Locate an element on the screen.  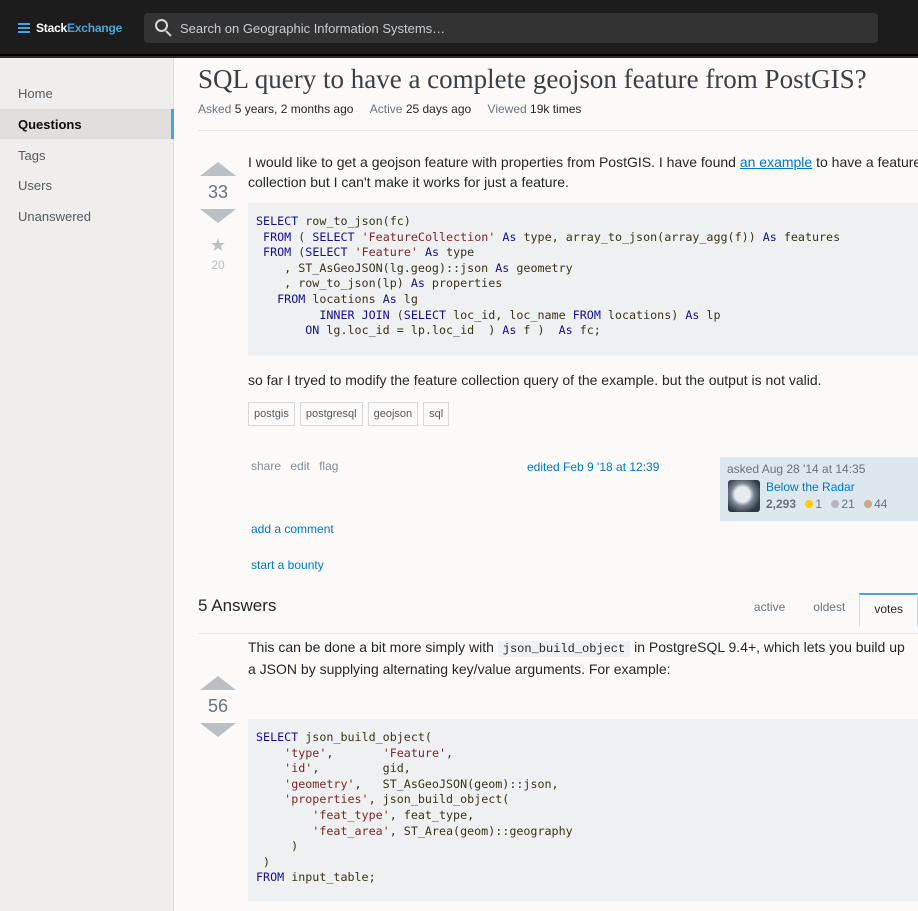
nav-users: Users is located at coordinates (87, 185).